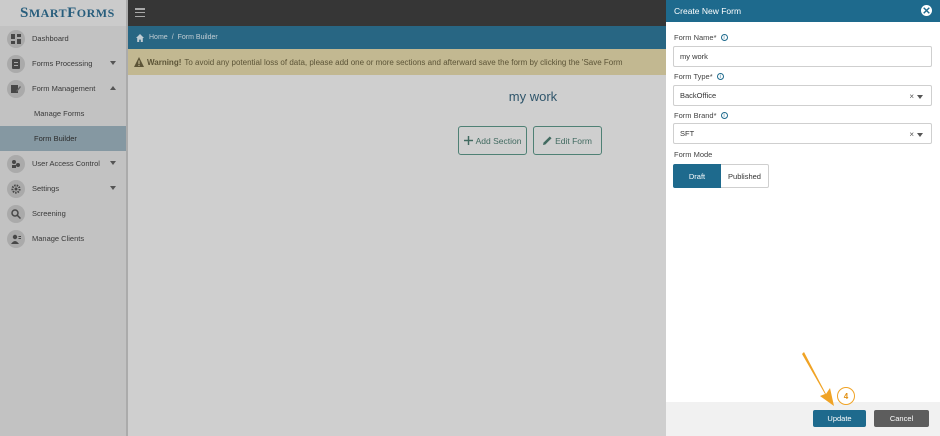  I want to click on logo-letter-f: F, so click(72, 12).